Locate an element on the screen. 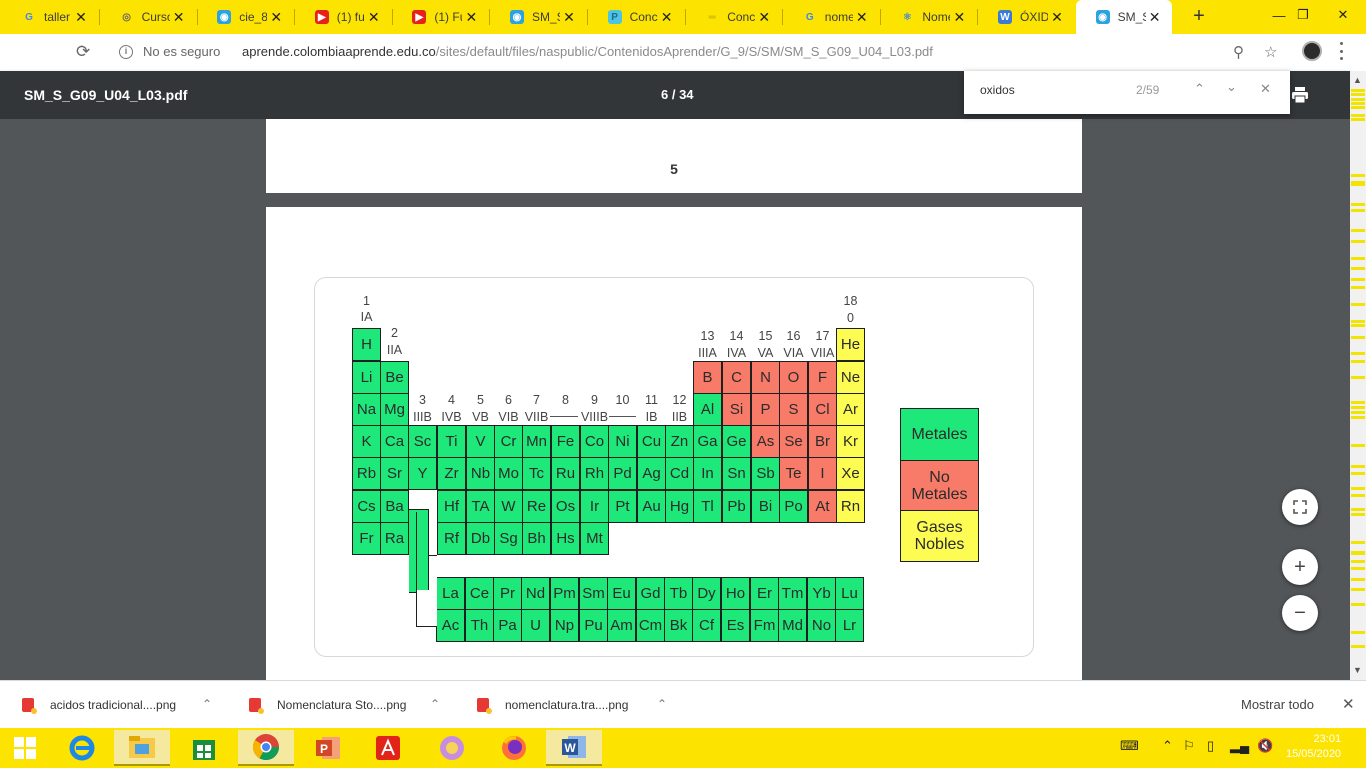  find-close-icon: ✕ is located at coordinates (1265, 89).